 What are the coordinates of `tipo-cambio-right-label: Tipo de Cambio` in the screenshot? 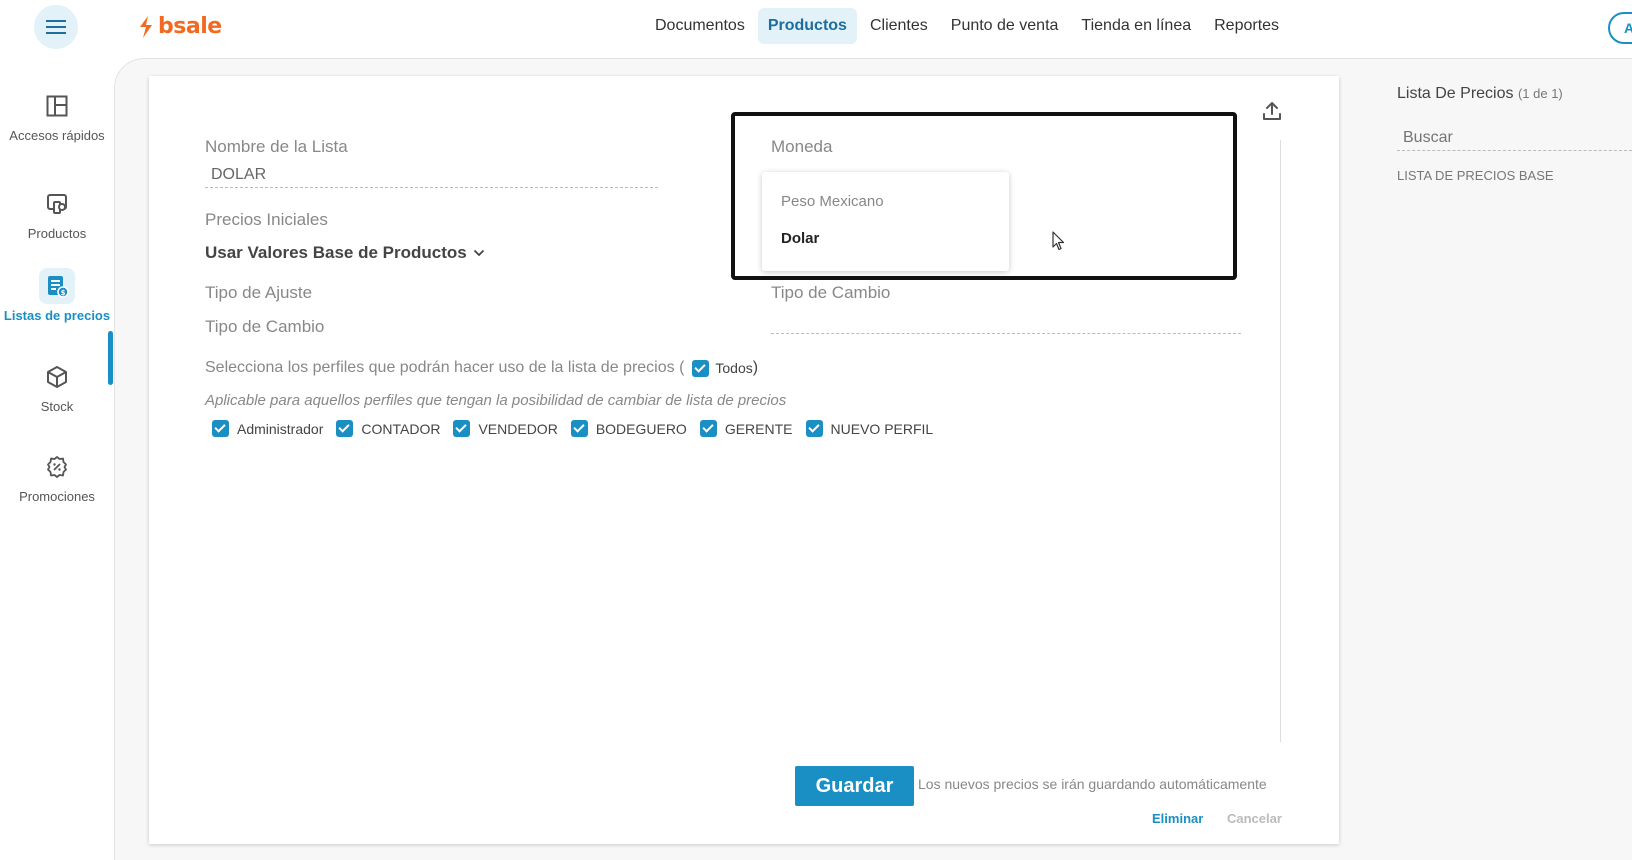 It's located at (831, 292).